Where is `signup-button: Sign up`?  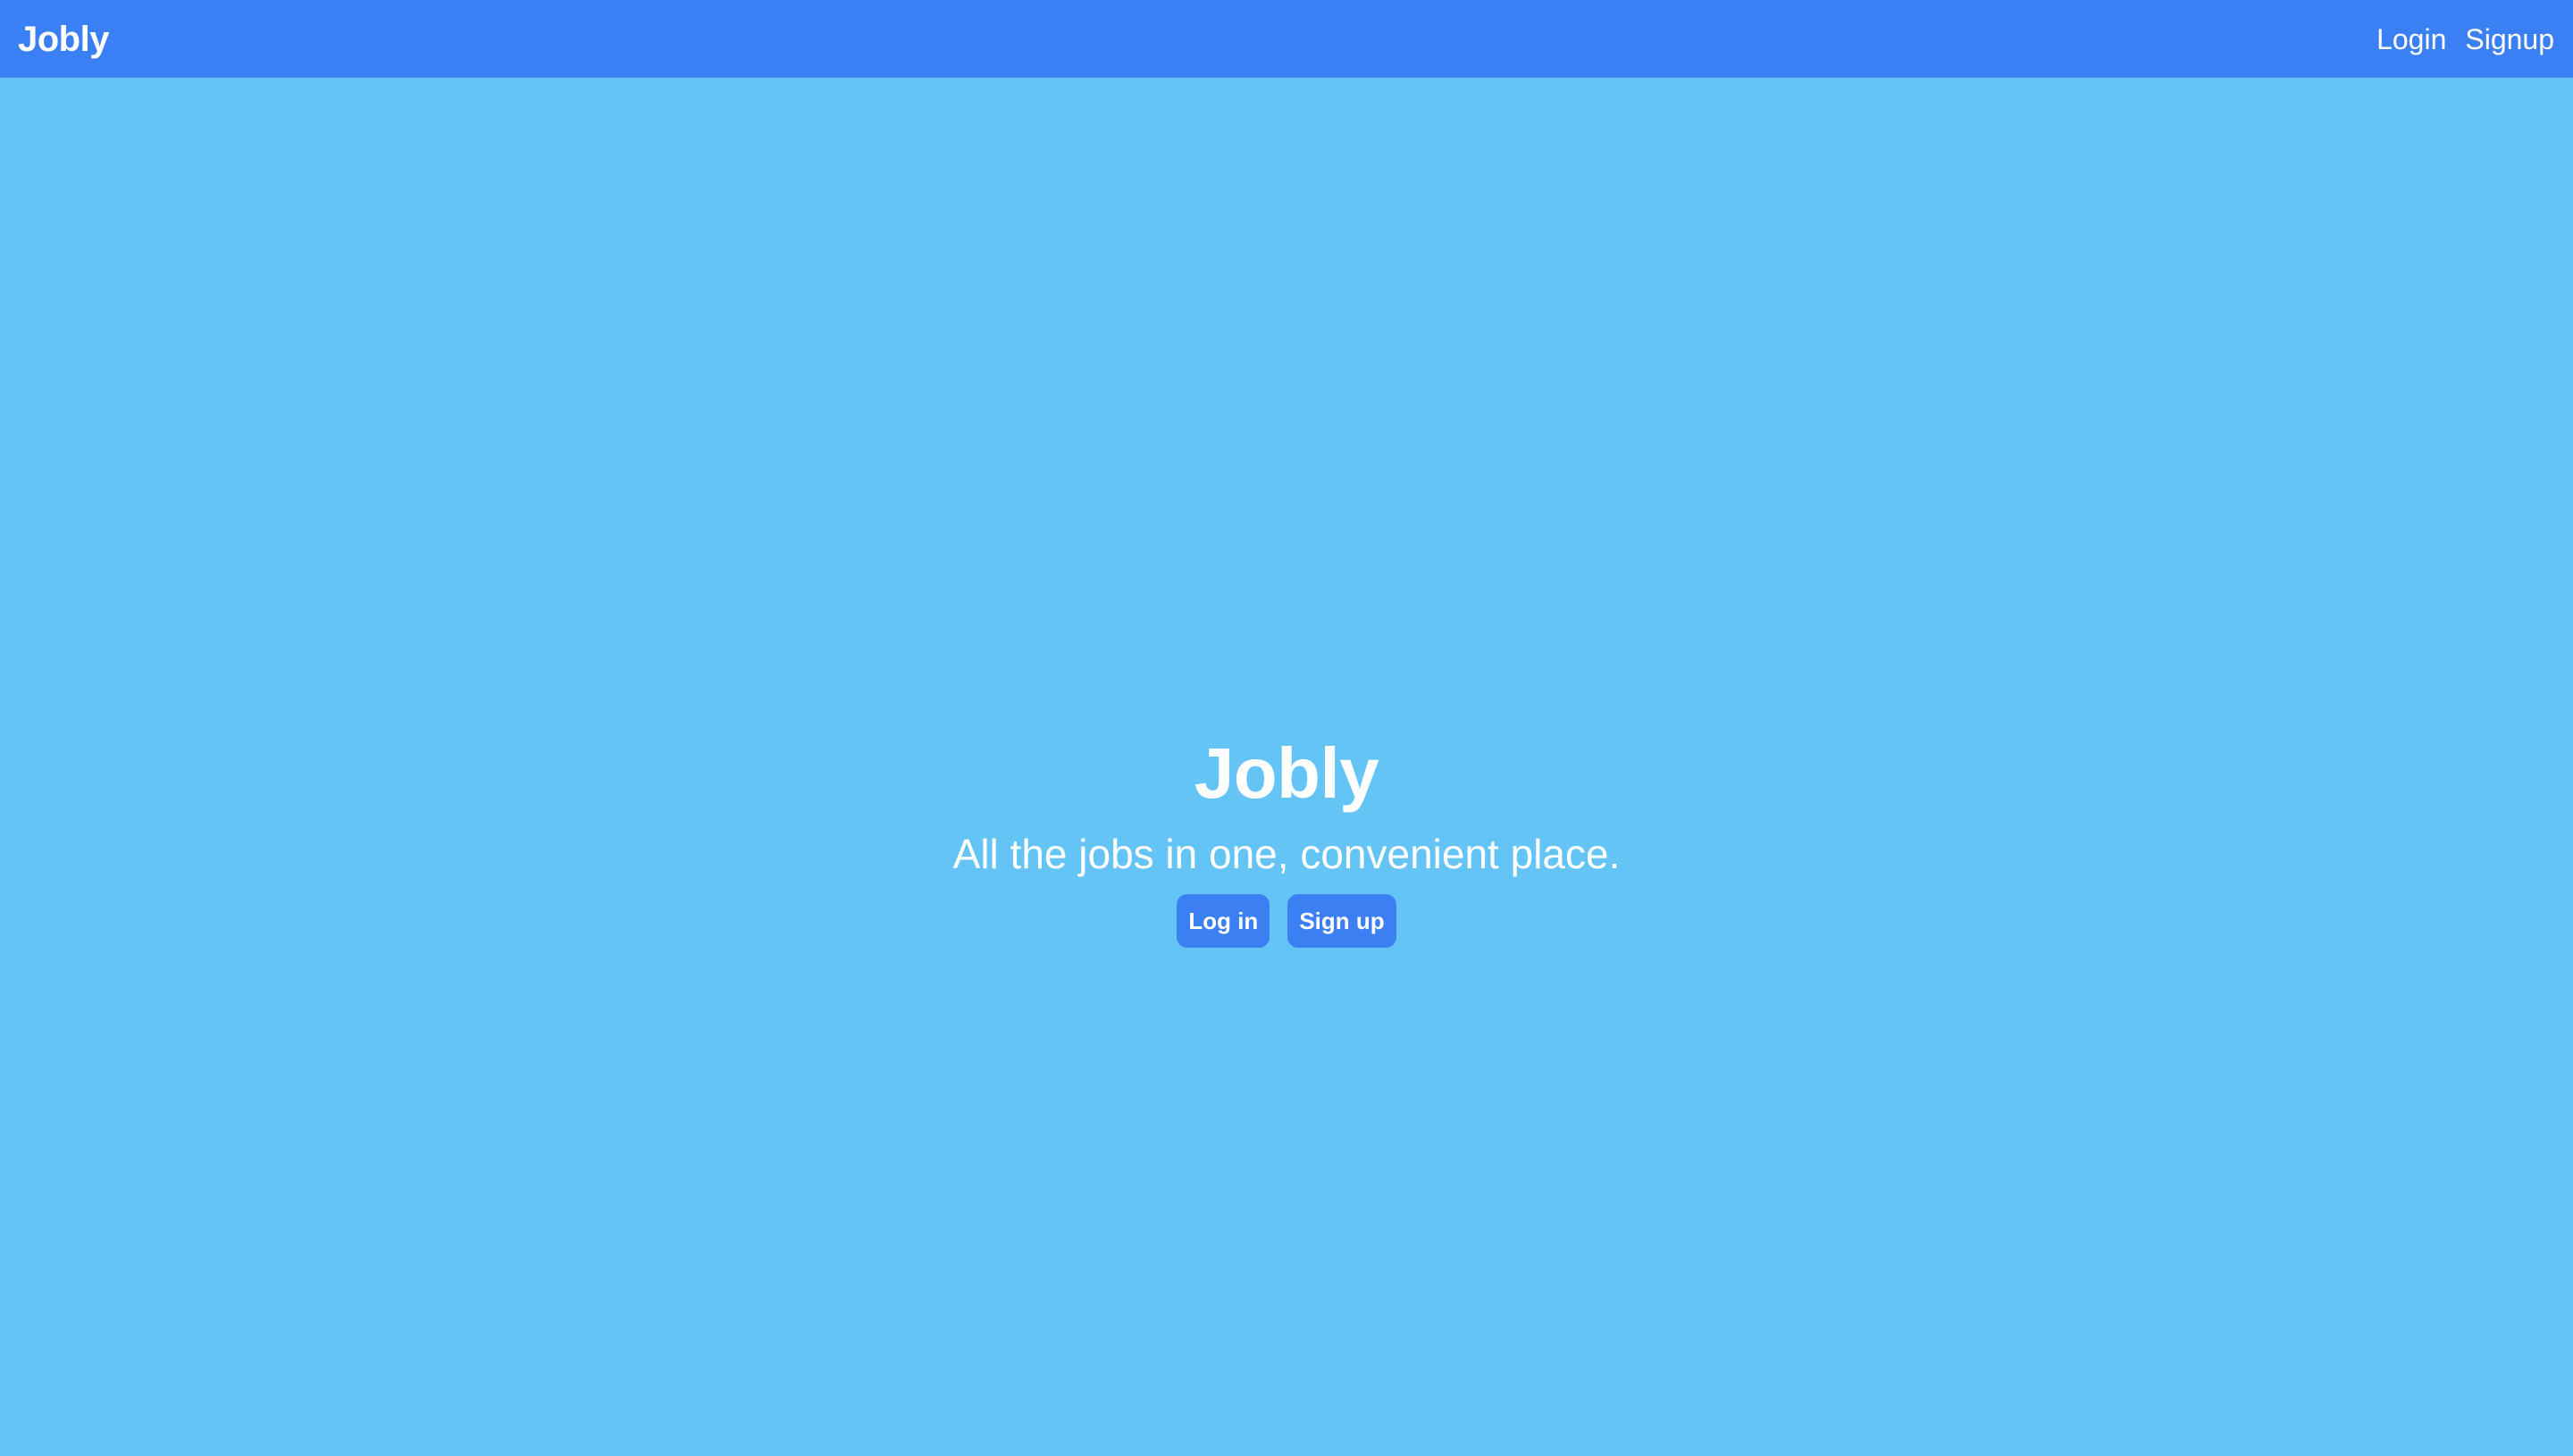 signup-button: Sign up is located at coordinates (1341, 921).